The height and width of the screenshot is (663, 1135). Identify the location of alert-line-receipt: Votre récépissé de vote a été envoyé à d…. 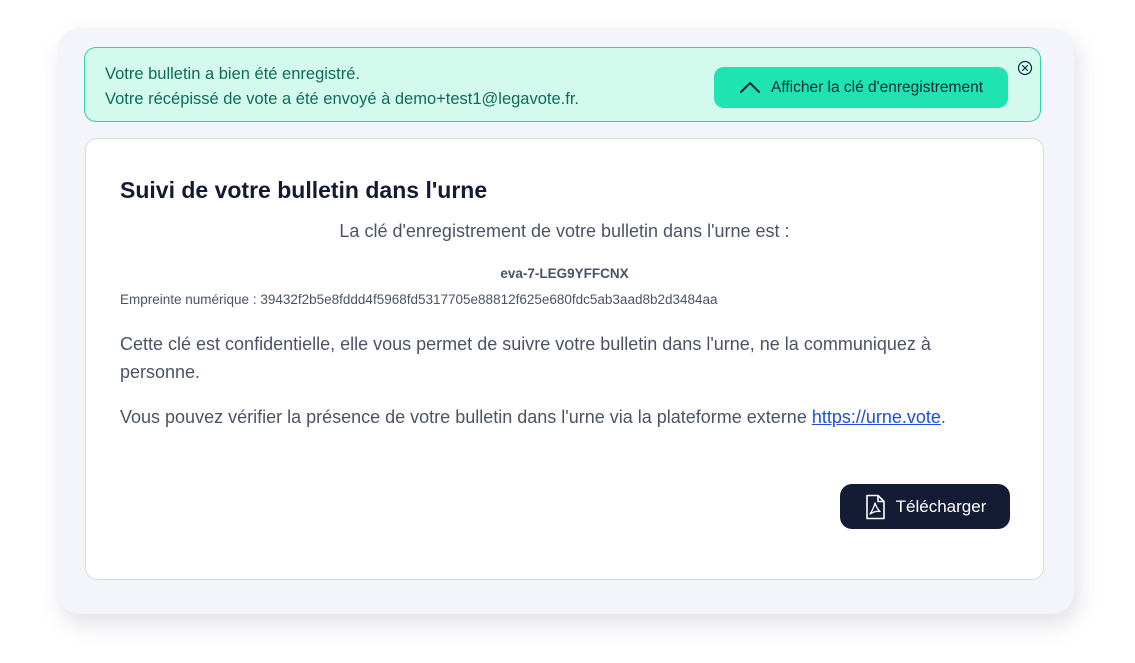
(342, 99).